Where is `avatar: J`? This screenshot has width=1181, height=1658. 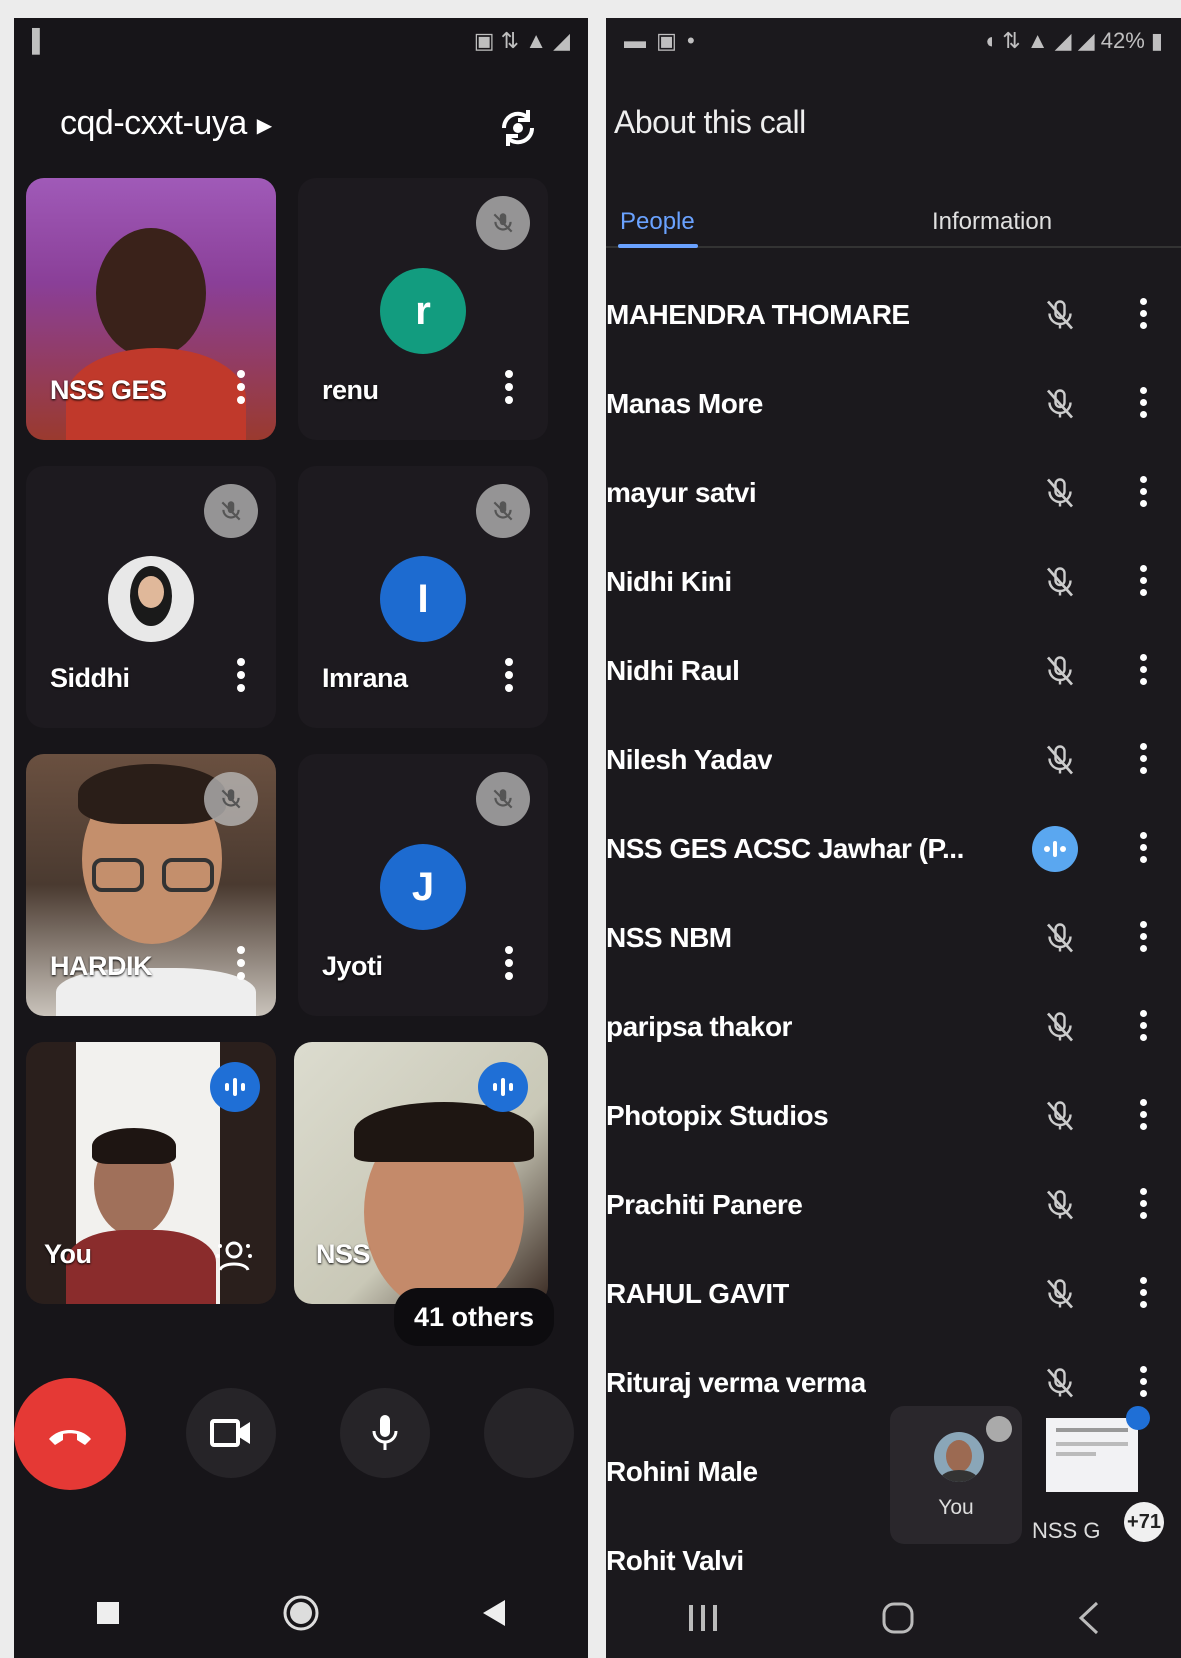
avatar: J is located at coordinates (423, 887).